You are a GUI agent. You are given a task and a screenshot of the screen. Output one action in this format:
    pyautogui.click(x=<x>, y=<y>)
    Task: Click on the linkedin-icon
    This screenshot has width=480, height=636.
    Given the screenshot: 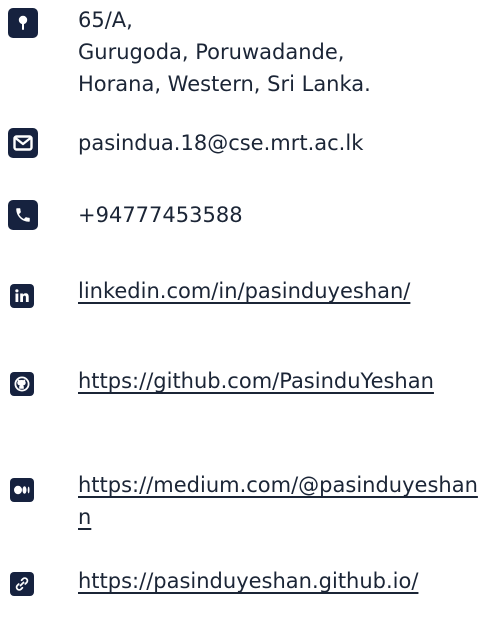 What is the action you would take?
    pyautogui.click(x=22, y=296)
    